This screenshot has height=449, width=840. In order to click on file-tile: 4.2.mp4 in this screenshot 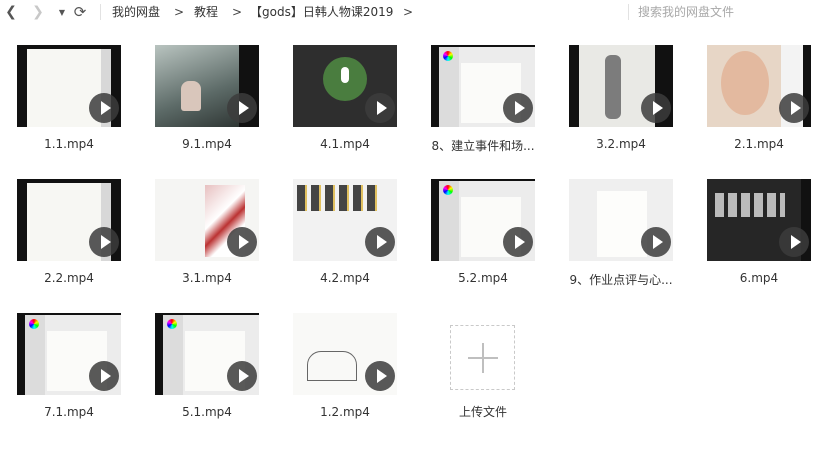, I will do `click(336, 244)`.